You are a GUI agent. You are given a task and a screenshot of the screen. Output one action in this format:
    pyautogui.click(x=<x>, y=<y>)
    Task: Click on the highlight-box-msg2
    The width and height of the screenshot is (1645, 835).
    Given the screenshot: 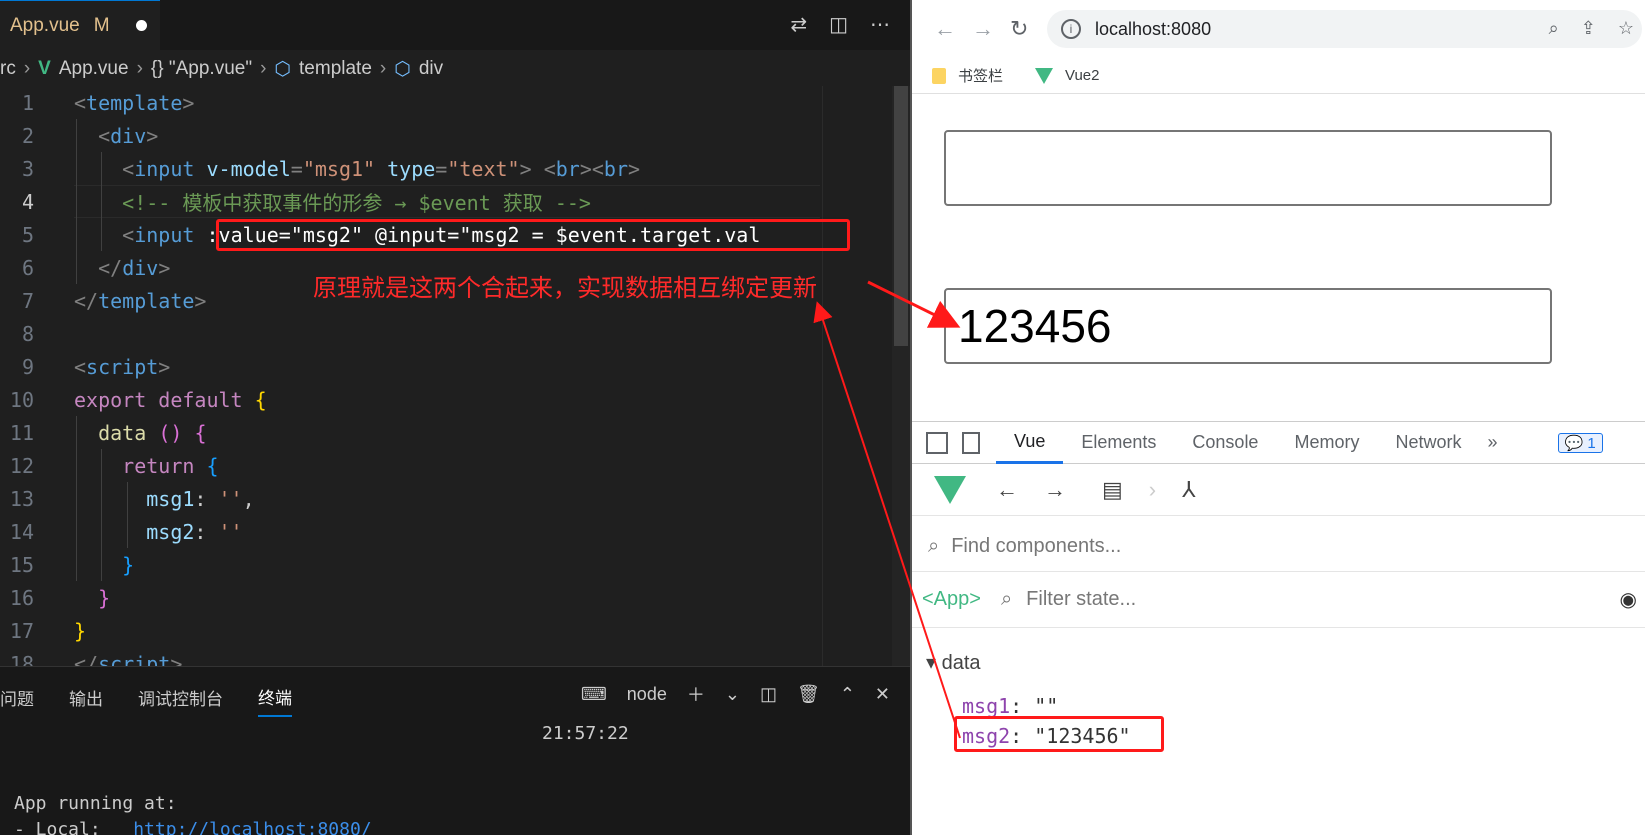 What is the action you would take?
    pyautogui.click(x=1059, y=734)
    